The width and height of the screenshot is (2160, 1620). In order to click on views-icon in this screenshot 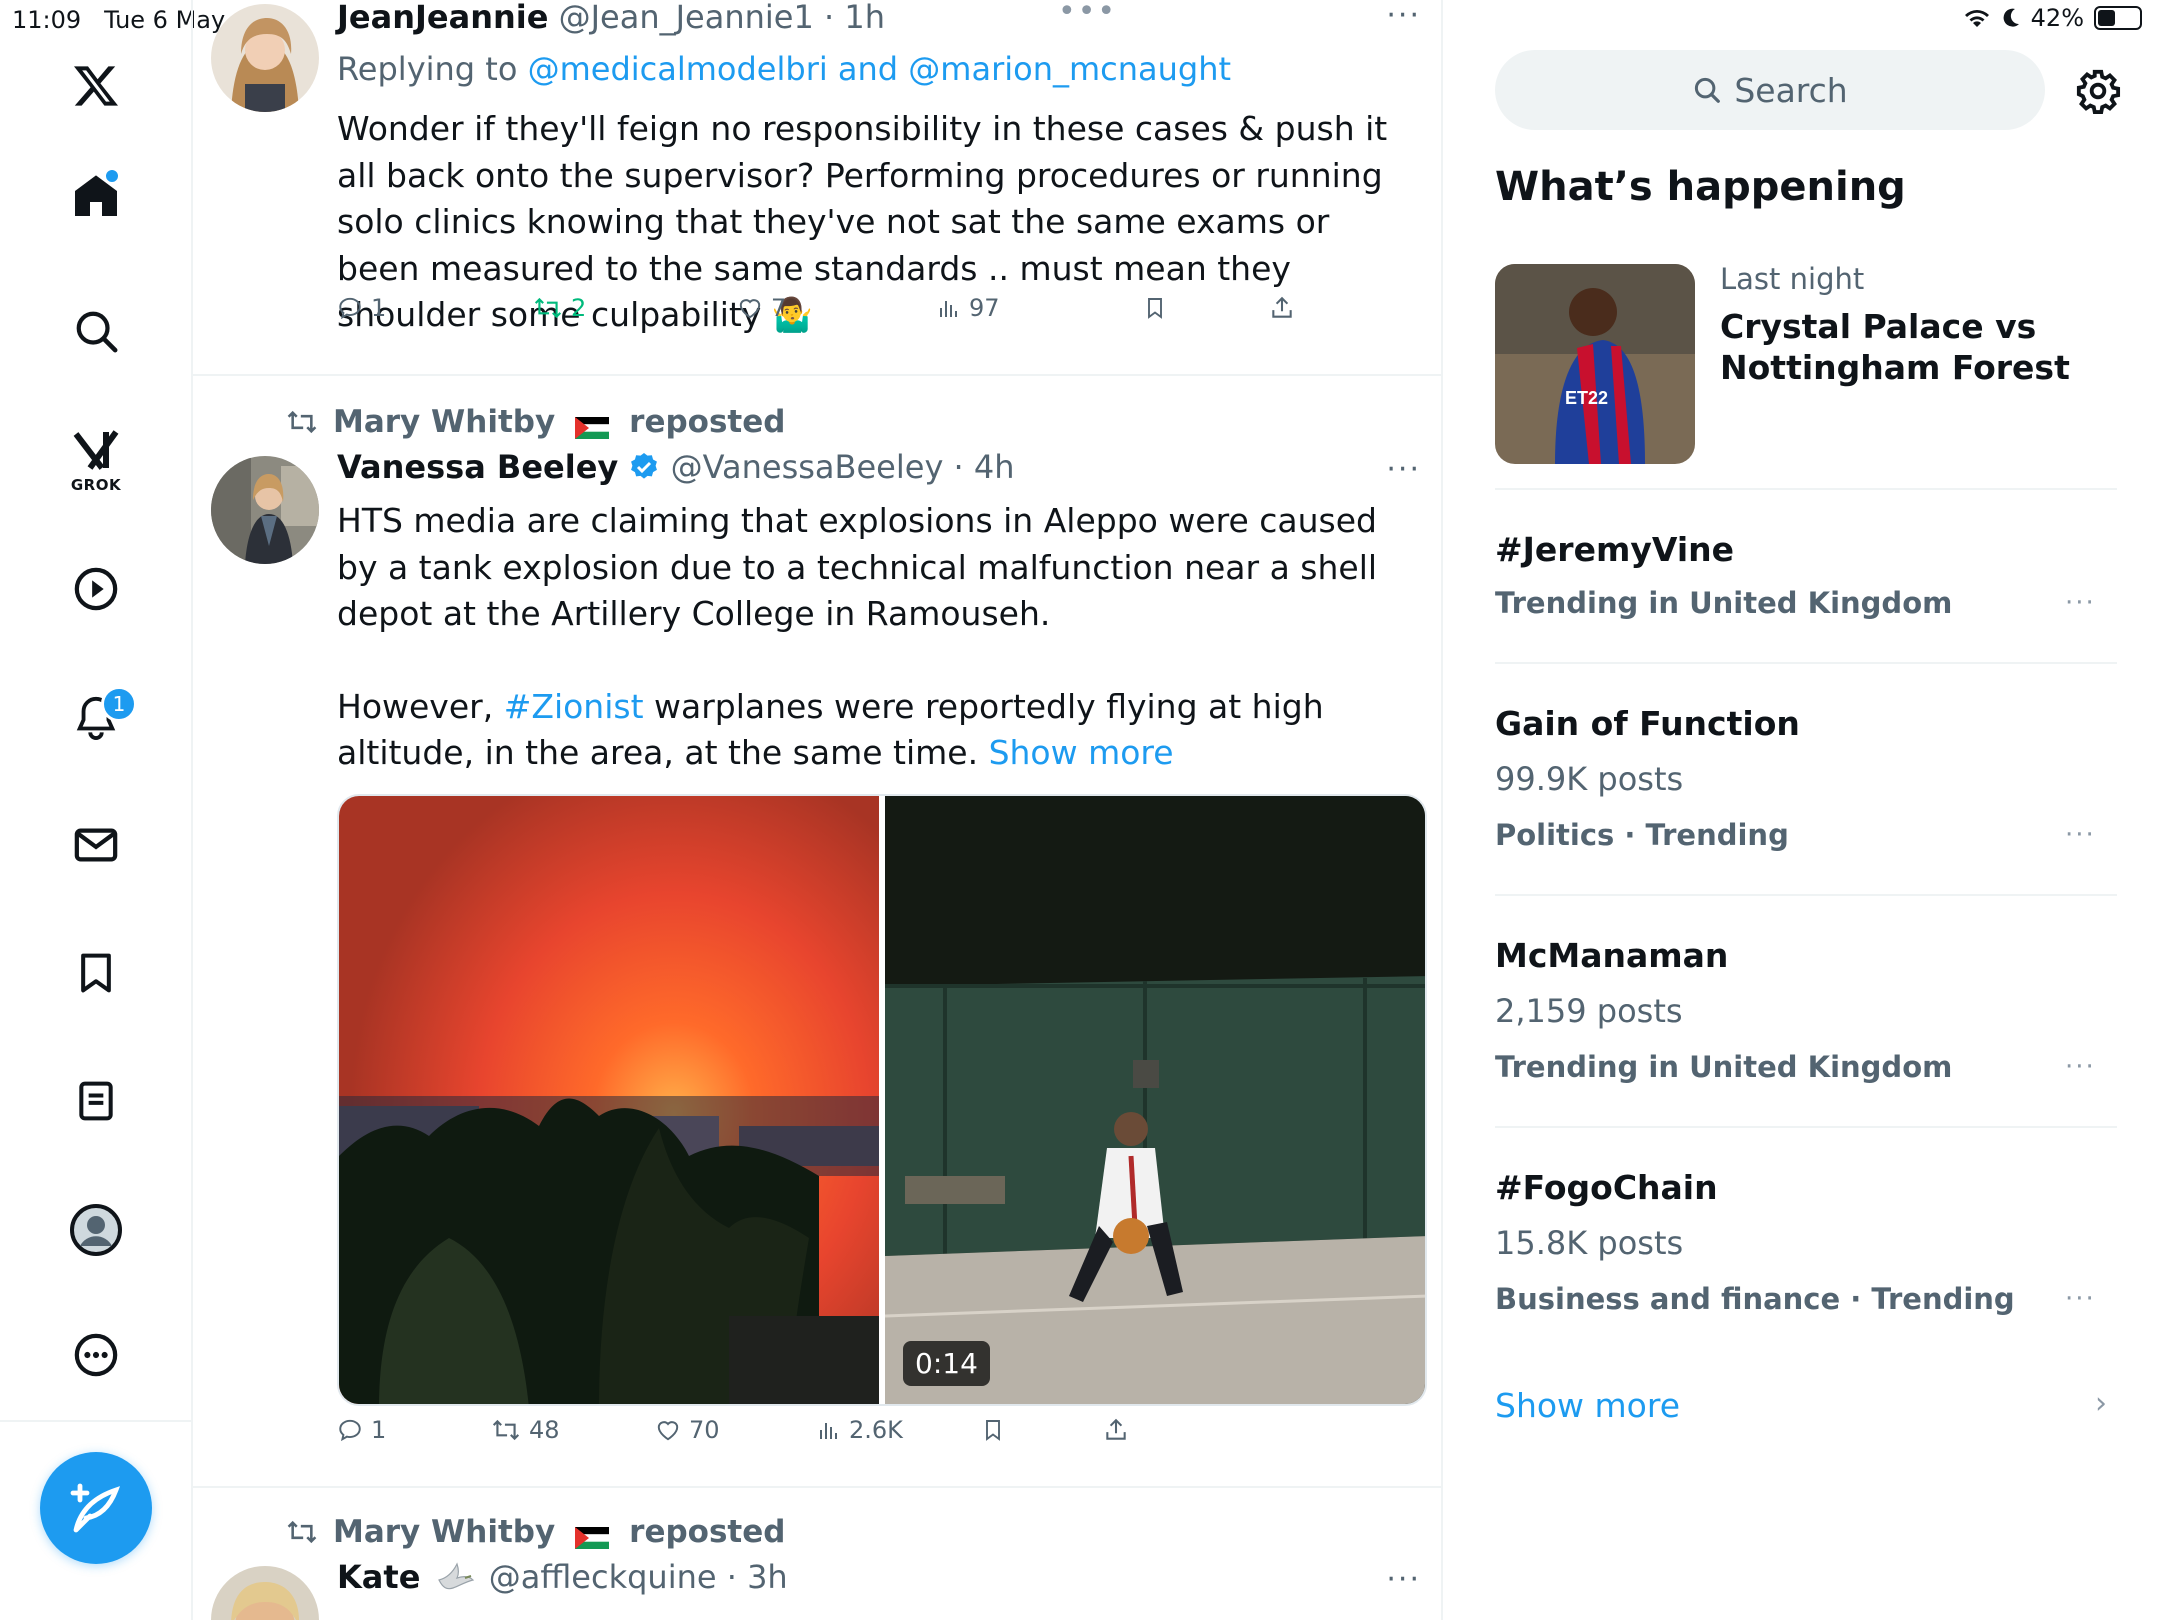, I will do `click(948, 309)`.